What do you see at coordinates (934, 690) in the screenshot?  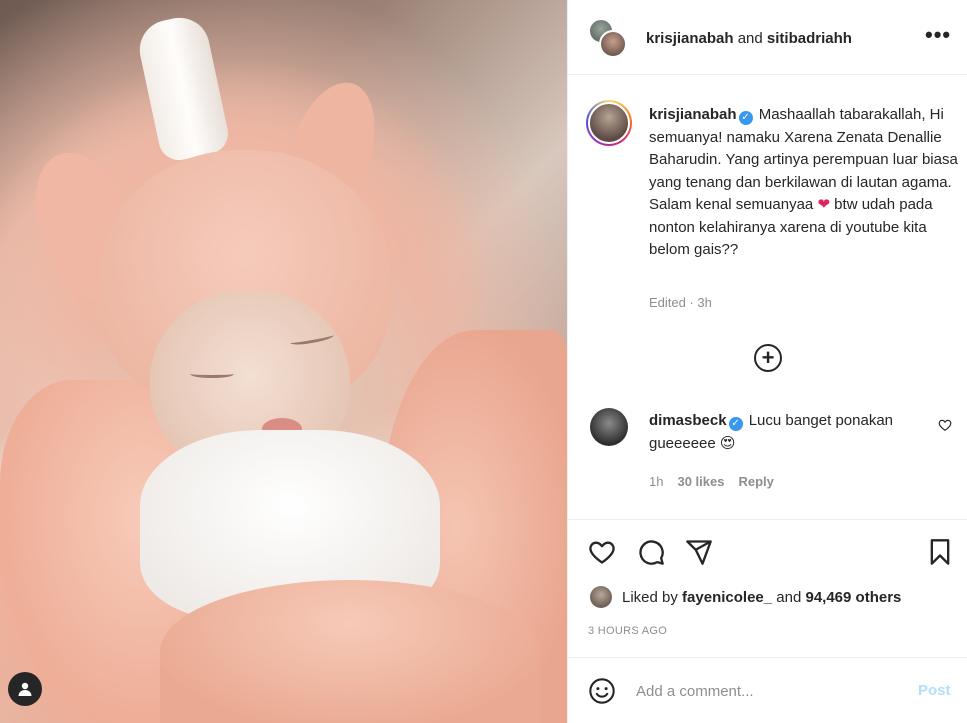 I see `post-comment-button: Post` at bounding box center [934, 690].